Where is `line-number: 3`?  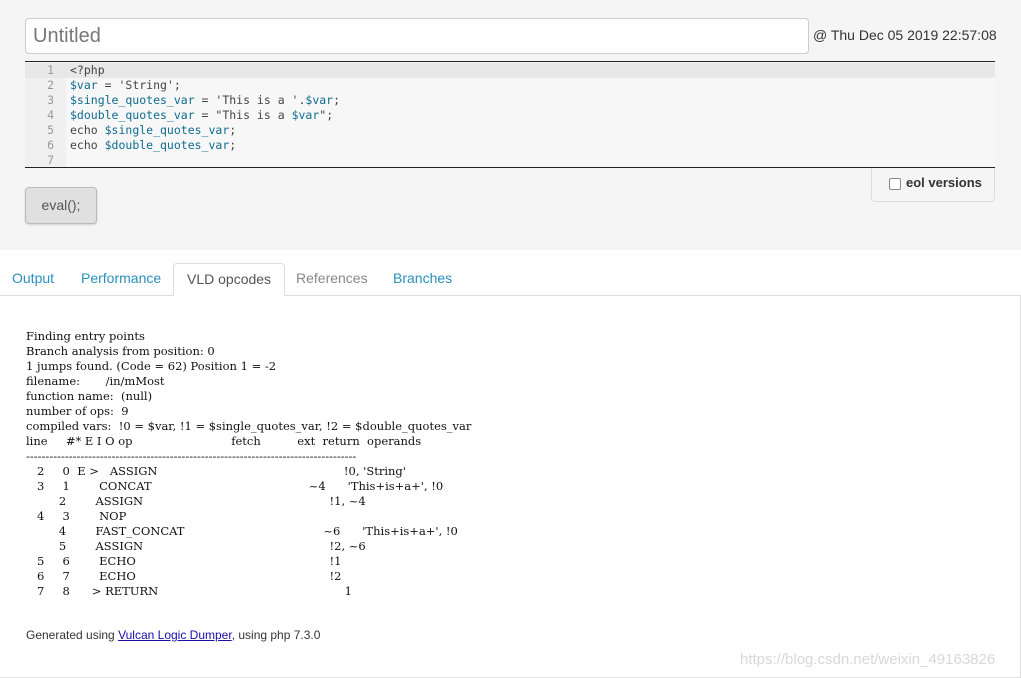 line-number: 3 is located at coordinates (50, 100).